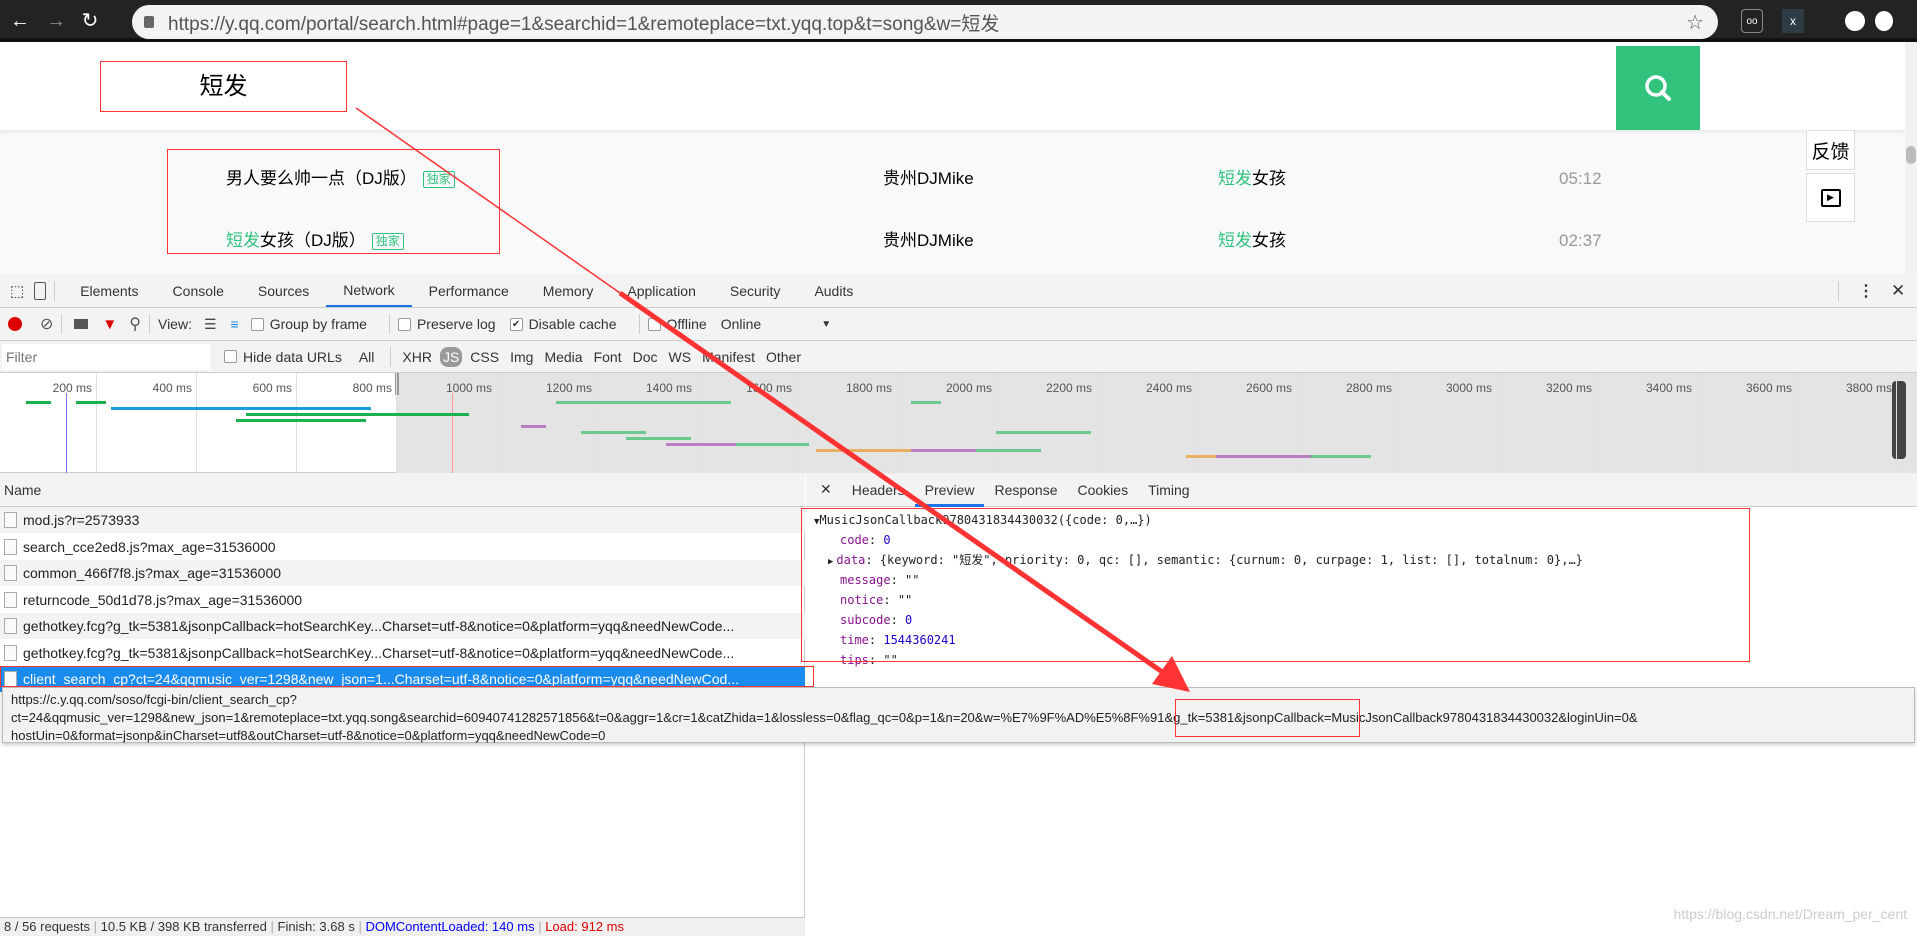  Describe the element at coordinates (109, 290) in the screenshot. I see `tab-elements: Elements` at that location.